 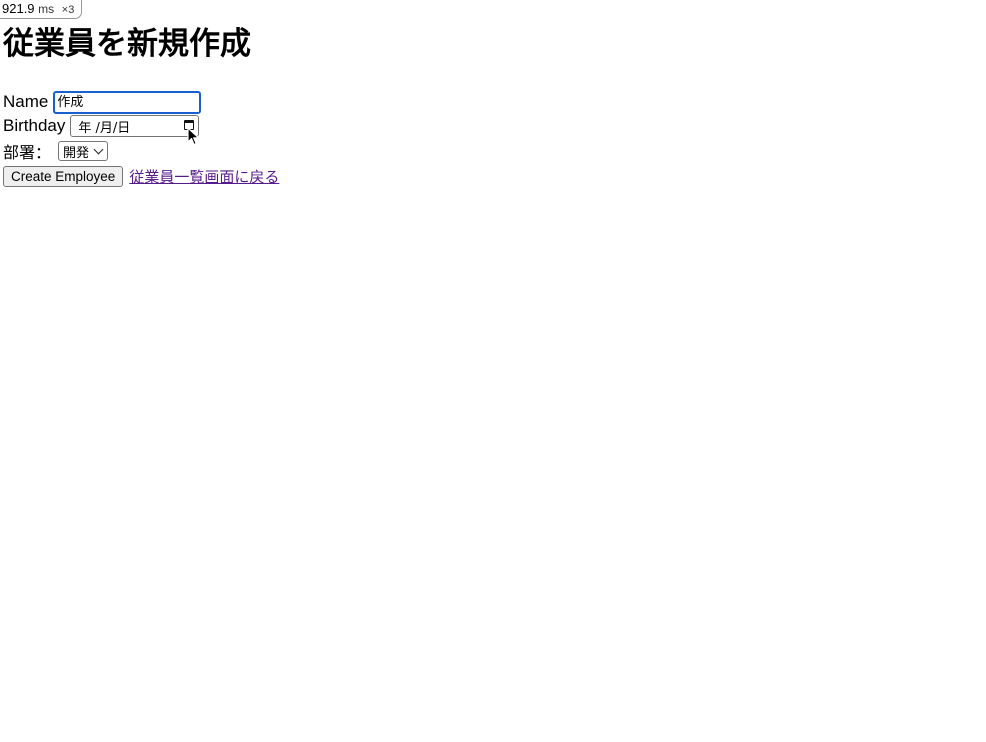 What do you see at coordinates (18, 8) in the screenshot?
I see `perf-value: 921.9` at bounding box center [18, 8].